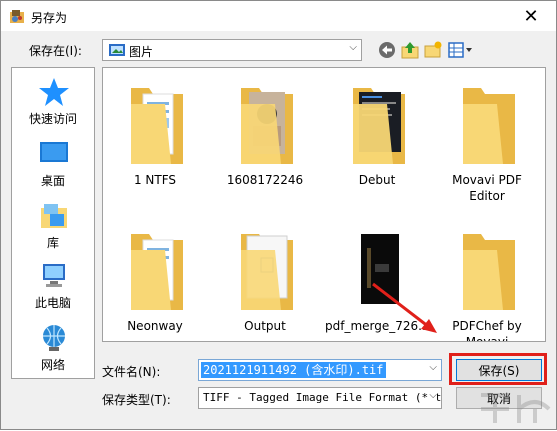 Image resolution: width=557 pixels, height=431 pixels. I want to click on back-button, so click(387, 50).